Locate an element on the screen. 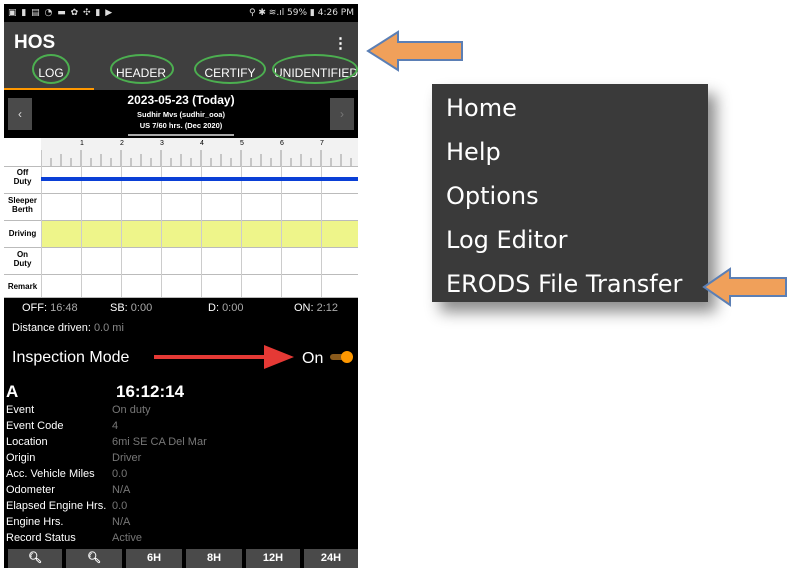  hour-tick-label: 3 is located at coordinates (162, 143).